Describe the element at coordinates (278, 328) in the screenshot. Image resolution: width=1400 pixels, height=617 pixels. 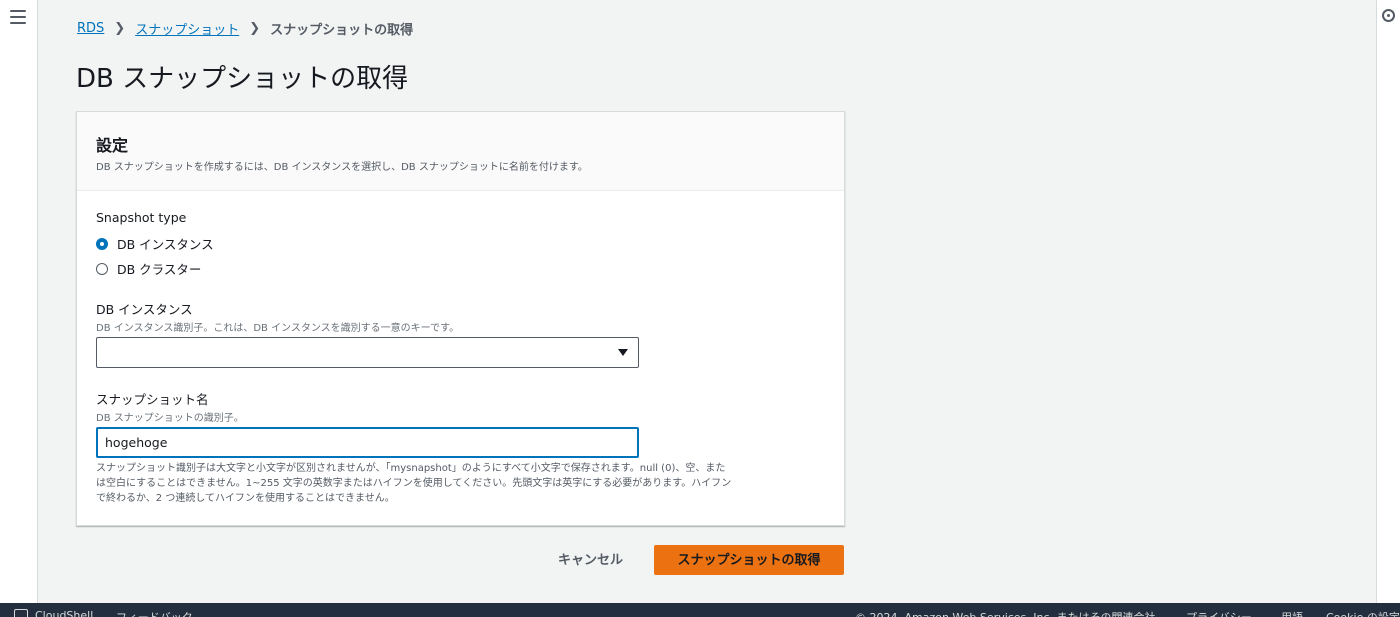
I see `db-instance-description: DB インスタンス識別子。これは、DB インスタンスを識別する一意のキーです。` at that location.